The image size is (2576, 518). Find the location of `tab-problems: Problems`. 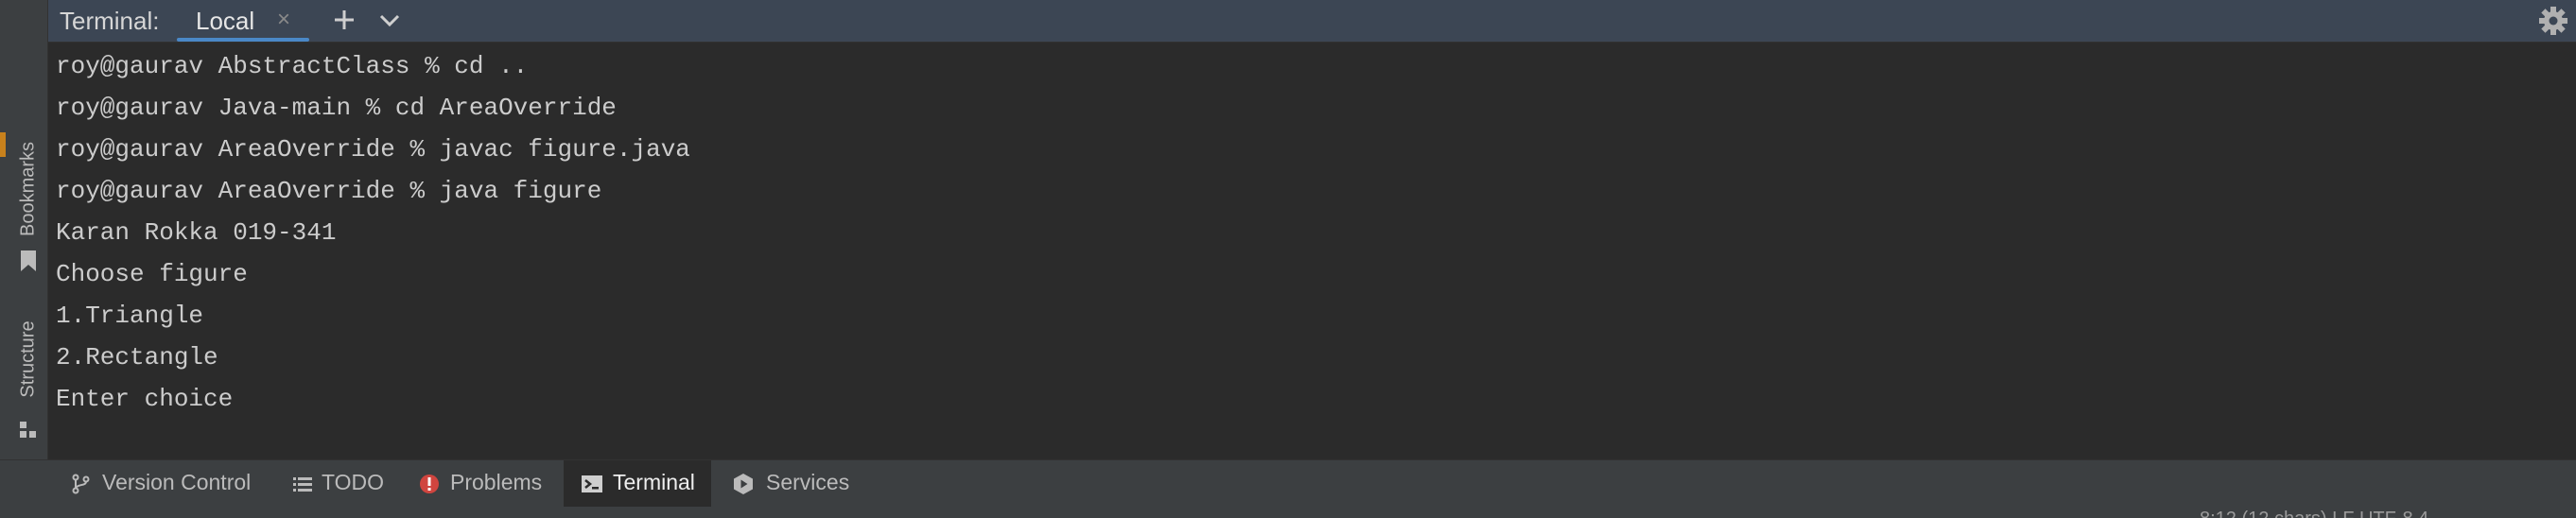

tab-problems: Problems is located at coordinates (482, 484).